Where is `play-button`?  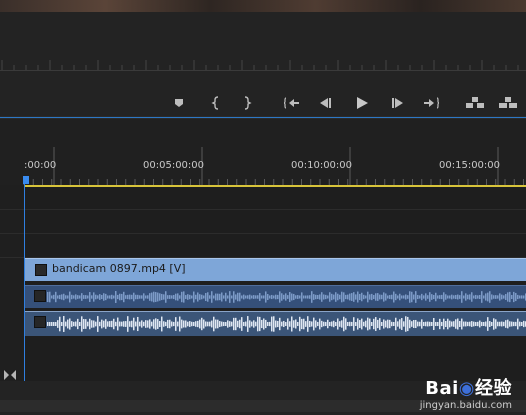 play-button is located at coordinates (362, 103).